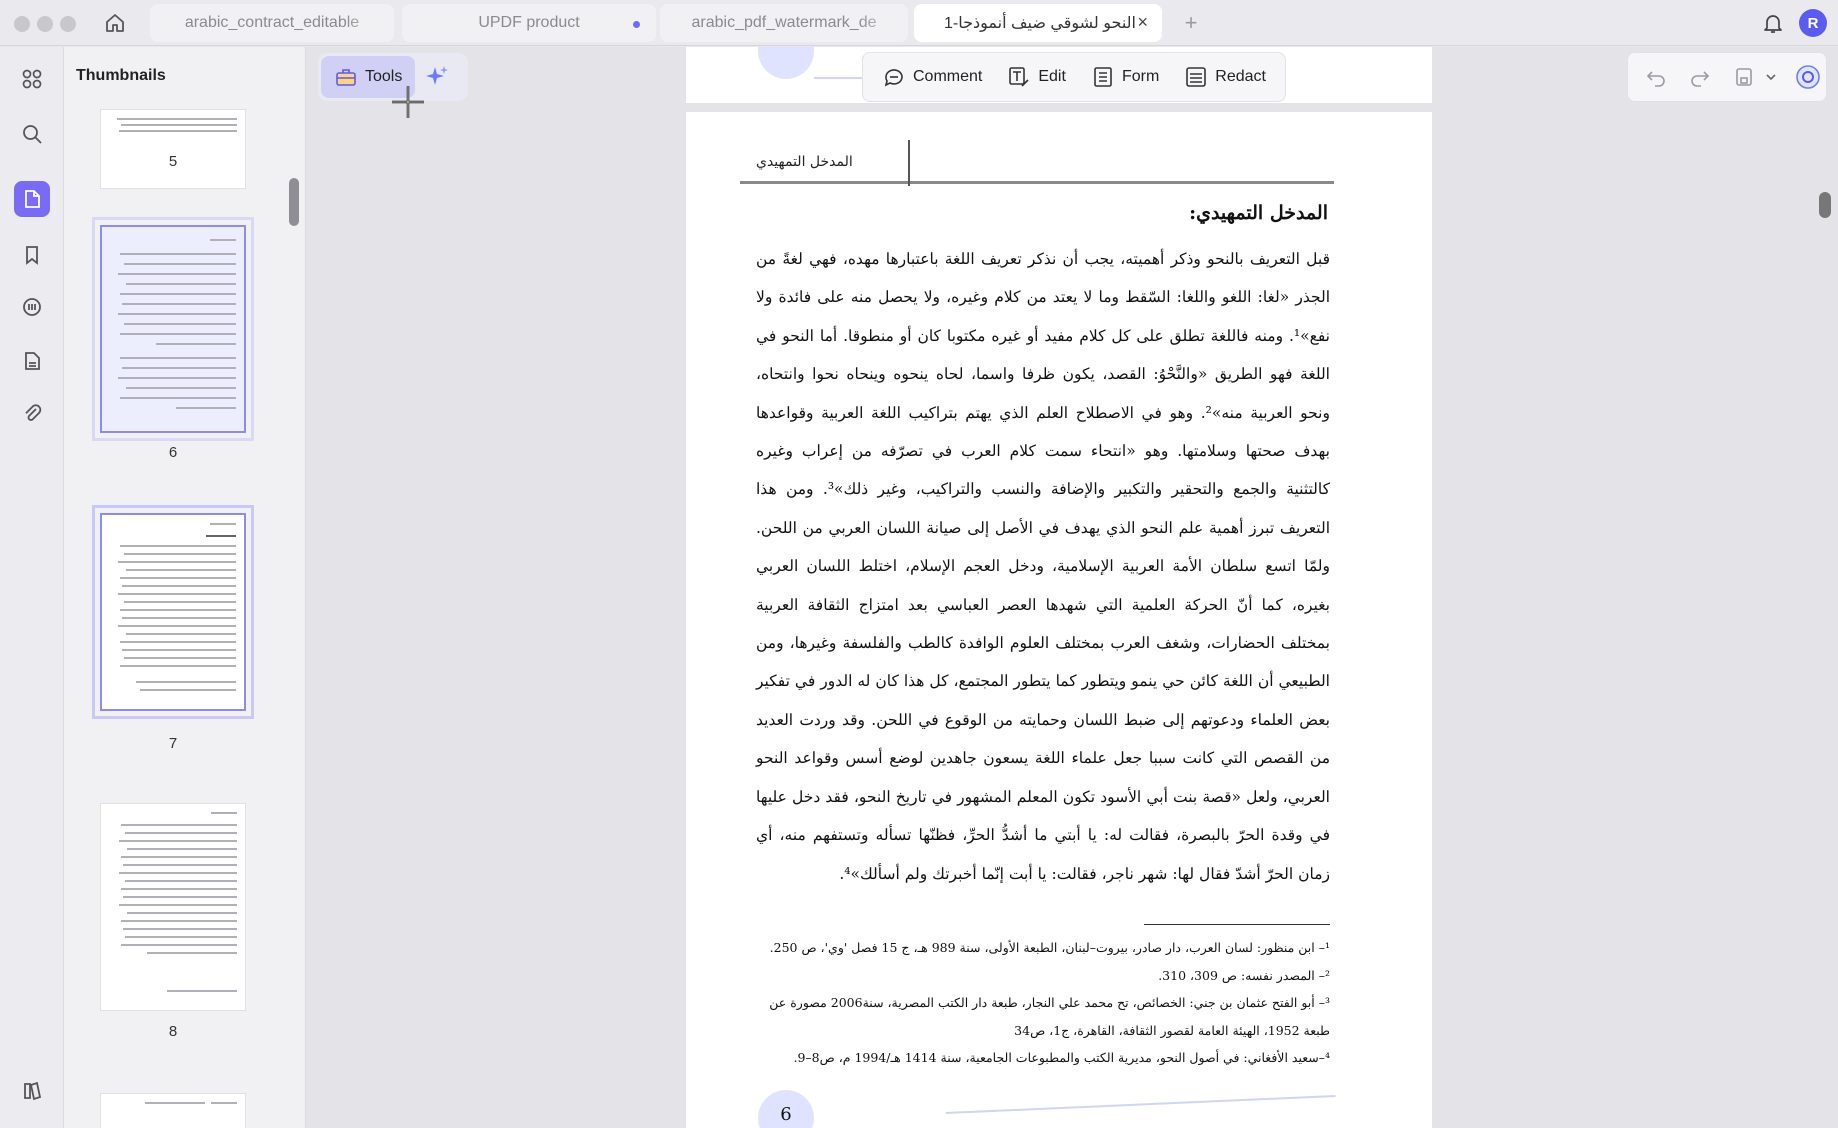 This screenshot has width=1838, height=1128. Describe the element at coordinates (1744, 77) in the screenshot. I see `save-icon` at that location.